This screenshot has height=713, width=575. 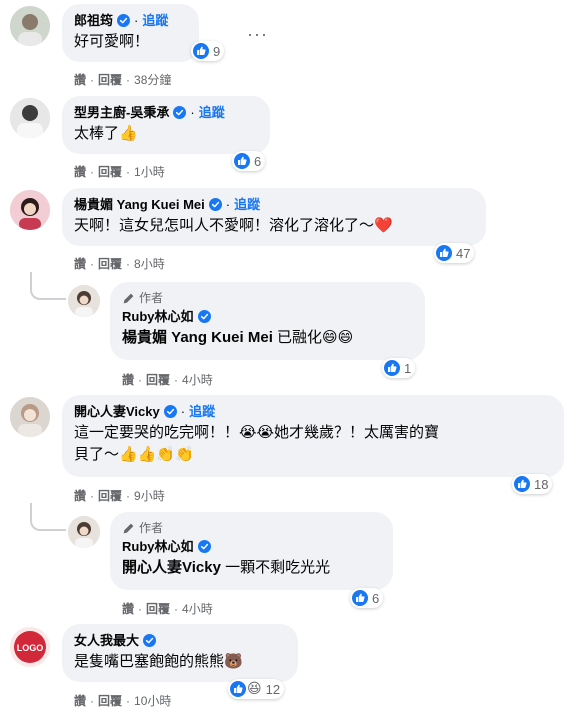 What do you see at coordinates (267, 321) in the screenshot?
I see `comment-bubble: 作者 Ruby林心如 楊貴媚 Yang Kuei Mei 已融化😄😄` at bounding box center [267, 321].